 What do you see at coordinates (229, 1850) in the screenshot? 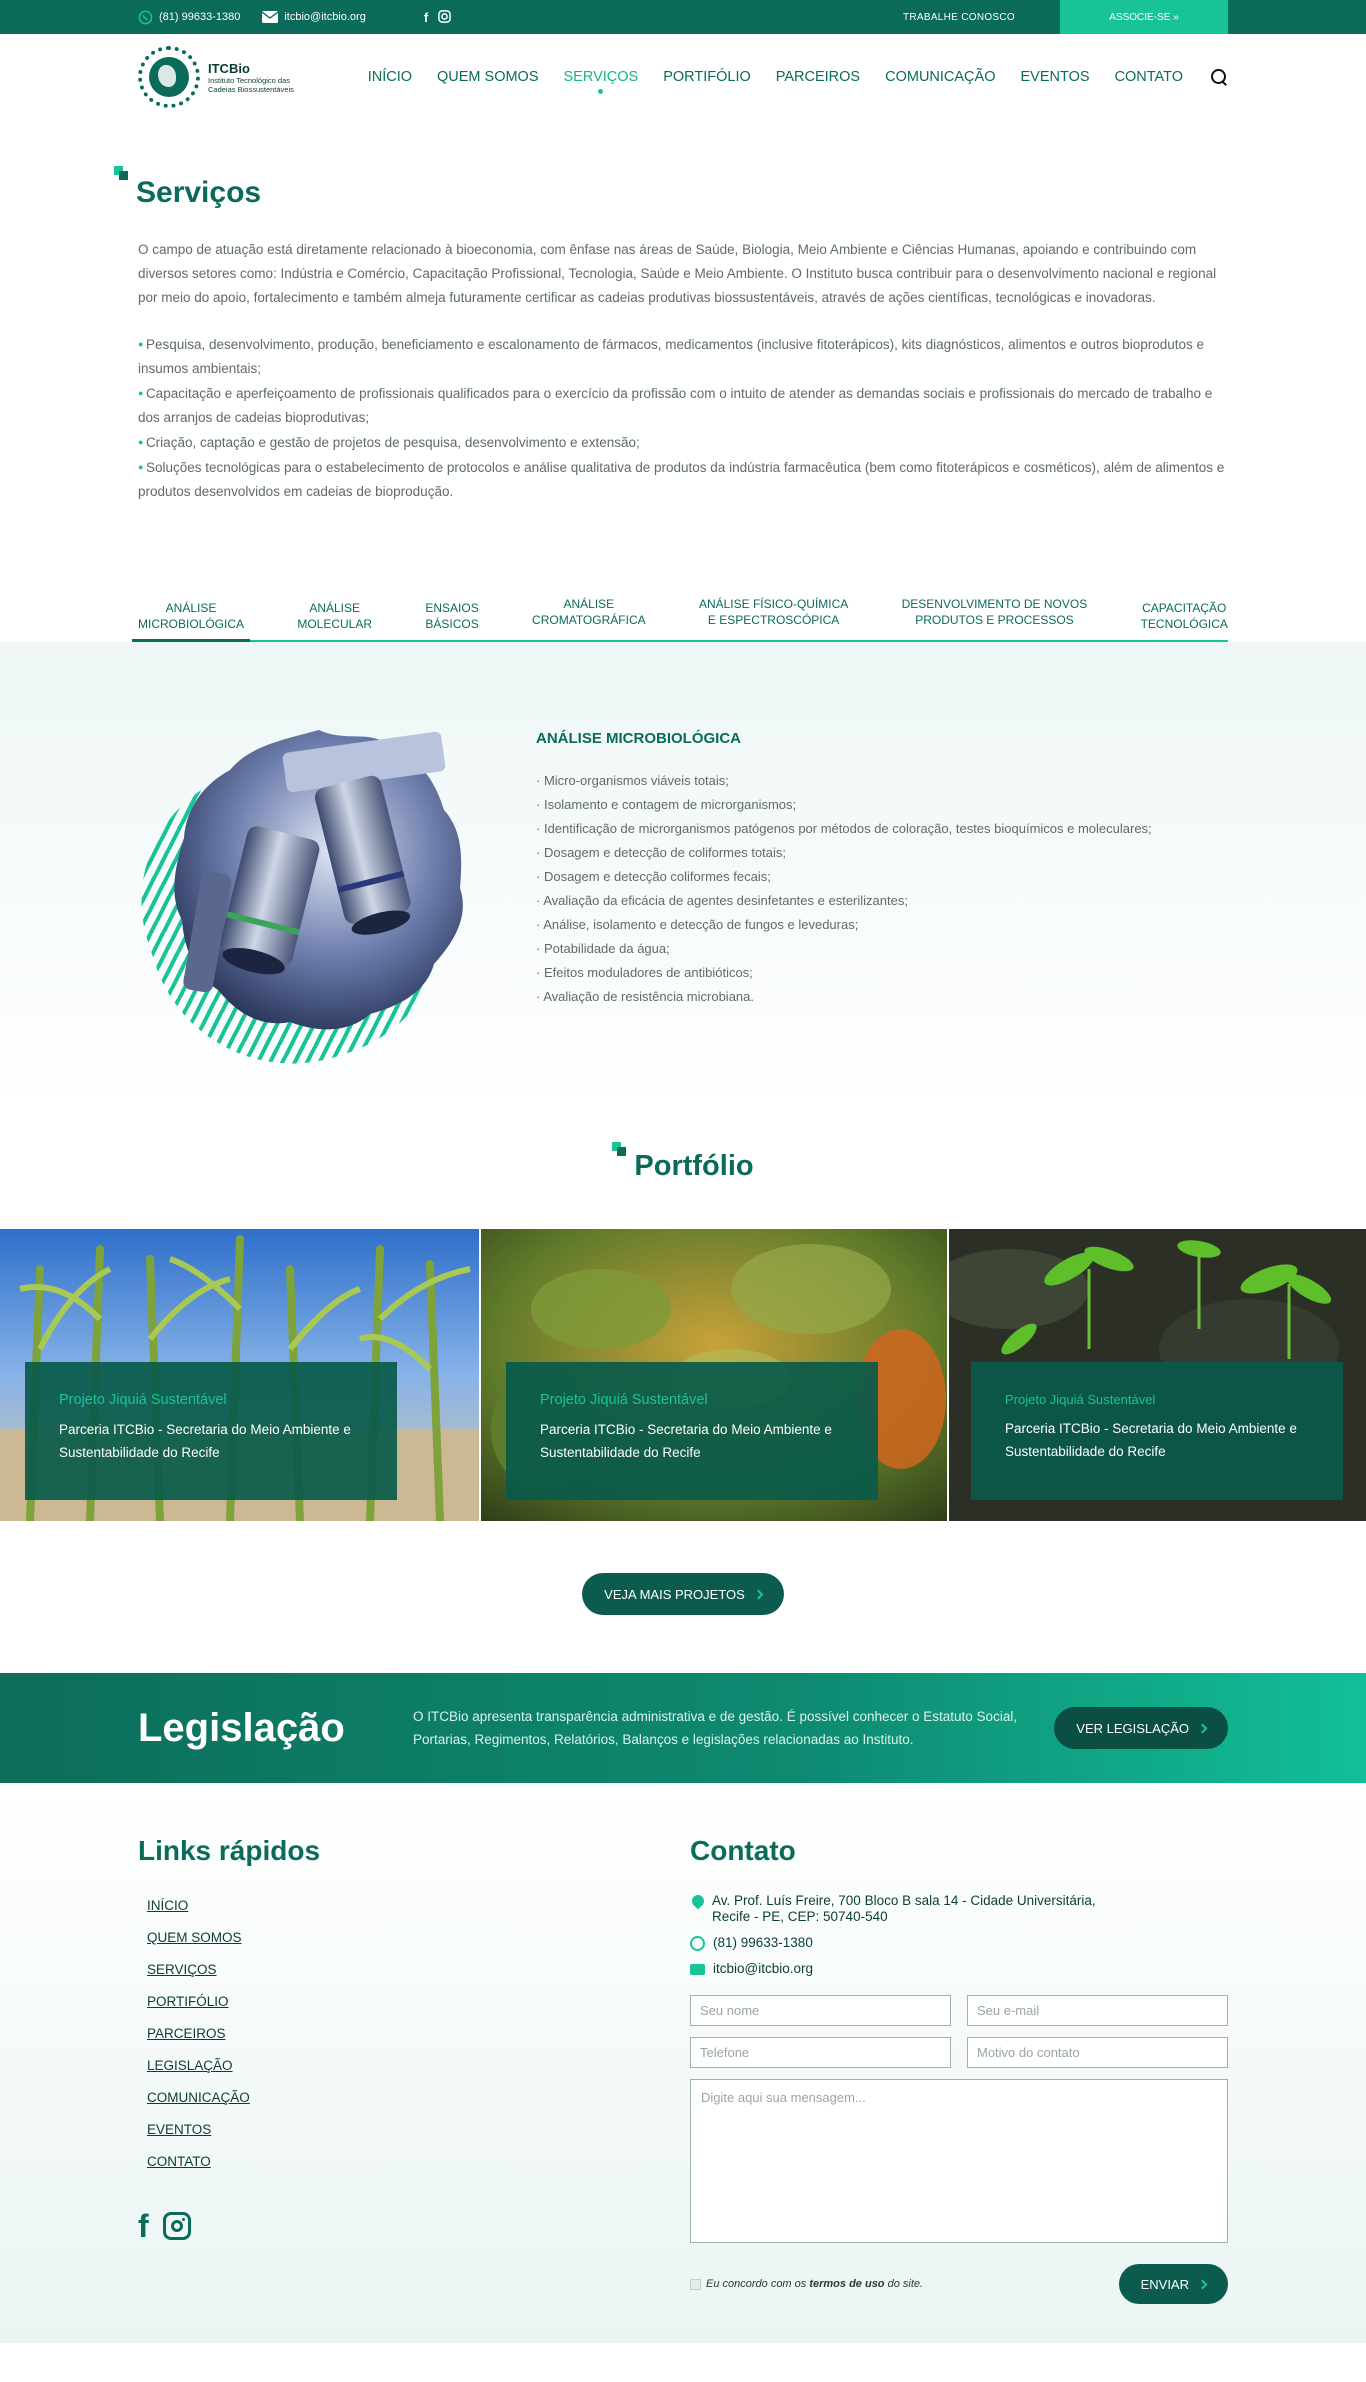
I see `quick-links-title: Links rápidos` at bounding box center [229, 1850].